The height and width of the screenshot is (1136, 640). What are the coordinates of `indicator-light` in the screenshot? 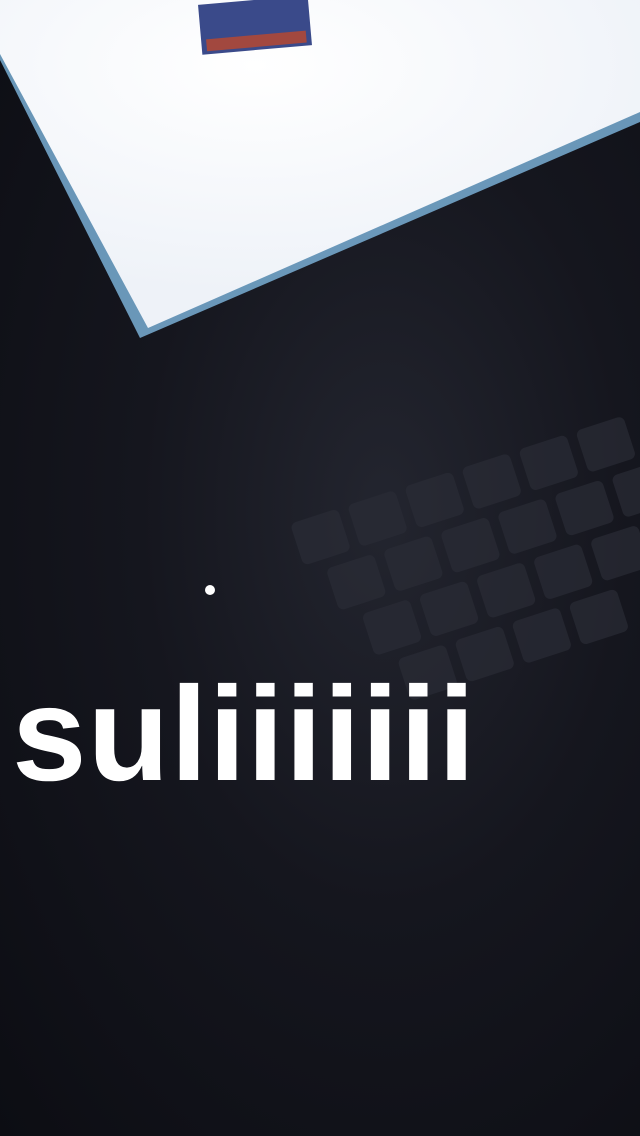 It's located at (210, 590).